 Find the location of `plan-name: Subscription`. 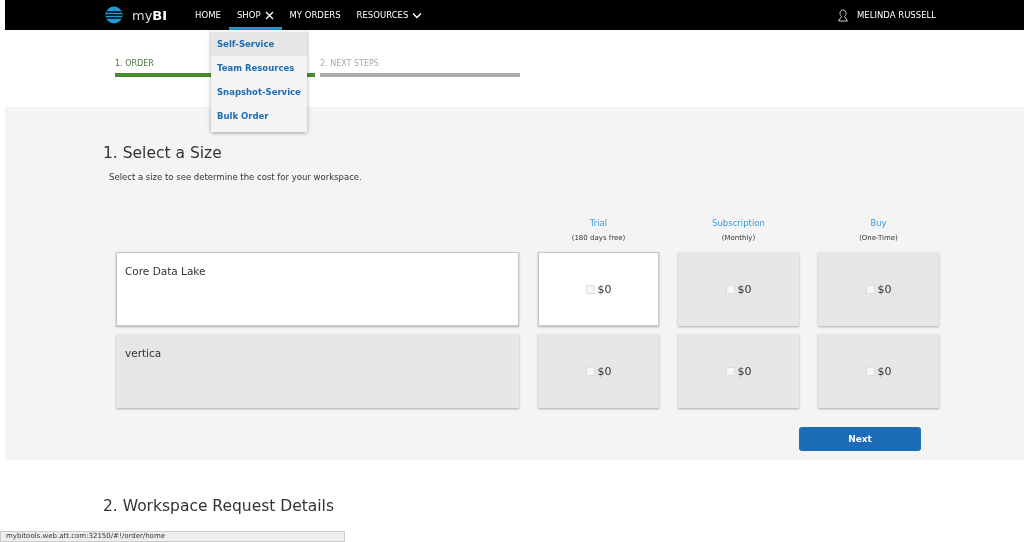

plan-name: Subscription is located at coordinates (738, 223).